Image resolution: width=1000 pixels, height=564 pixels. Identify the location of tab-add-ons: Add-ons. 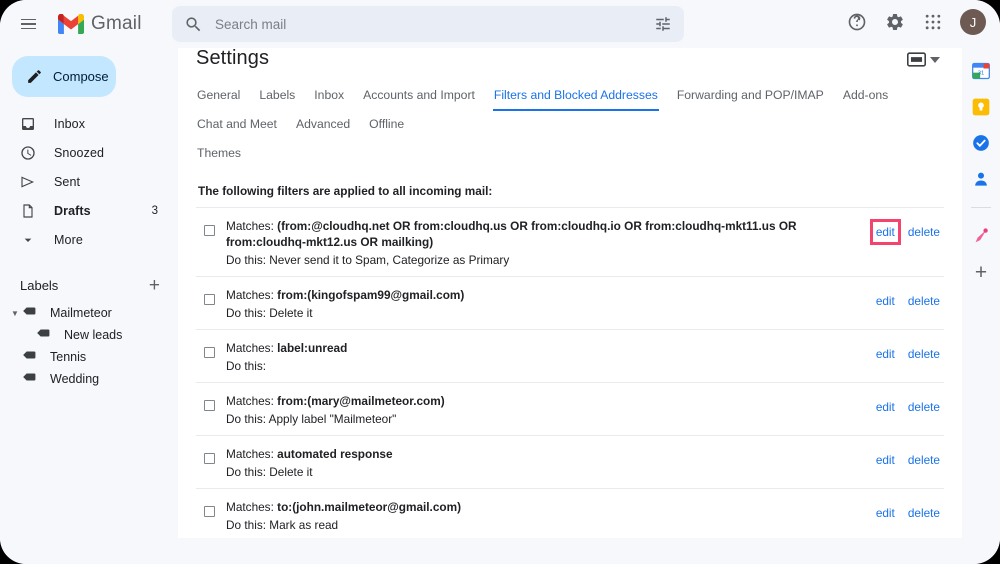
(865, 96).